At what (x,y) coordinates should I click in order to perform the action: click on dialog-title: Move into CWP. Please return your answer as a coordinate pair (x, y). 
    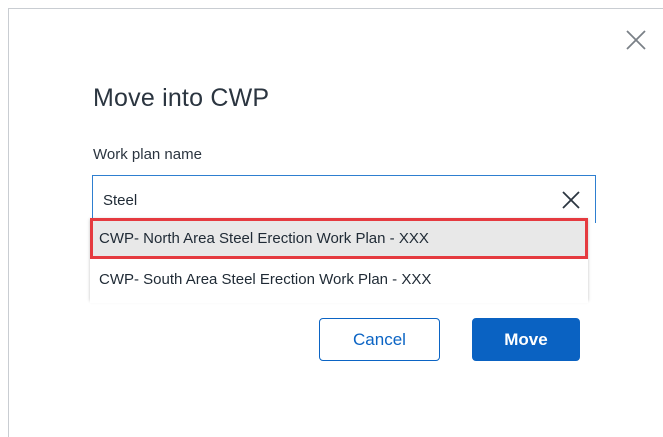
    Looking at the image, I should click on (181, 98).